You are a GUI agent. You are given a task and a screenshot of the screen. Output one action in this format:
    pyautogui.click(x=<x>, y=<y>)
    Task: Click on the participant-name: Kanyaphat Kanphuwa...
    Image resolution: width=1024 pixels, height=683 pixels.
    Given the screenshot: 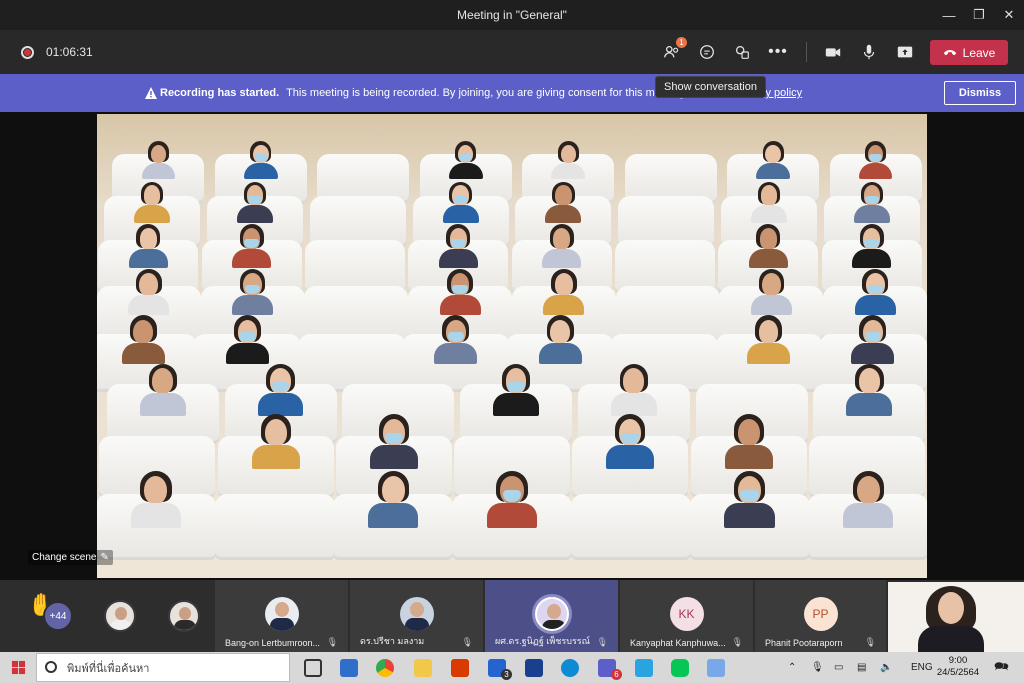 What is the action you would take?
    pyautogui.click(x=678, y=643)
    